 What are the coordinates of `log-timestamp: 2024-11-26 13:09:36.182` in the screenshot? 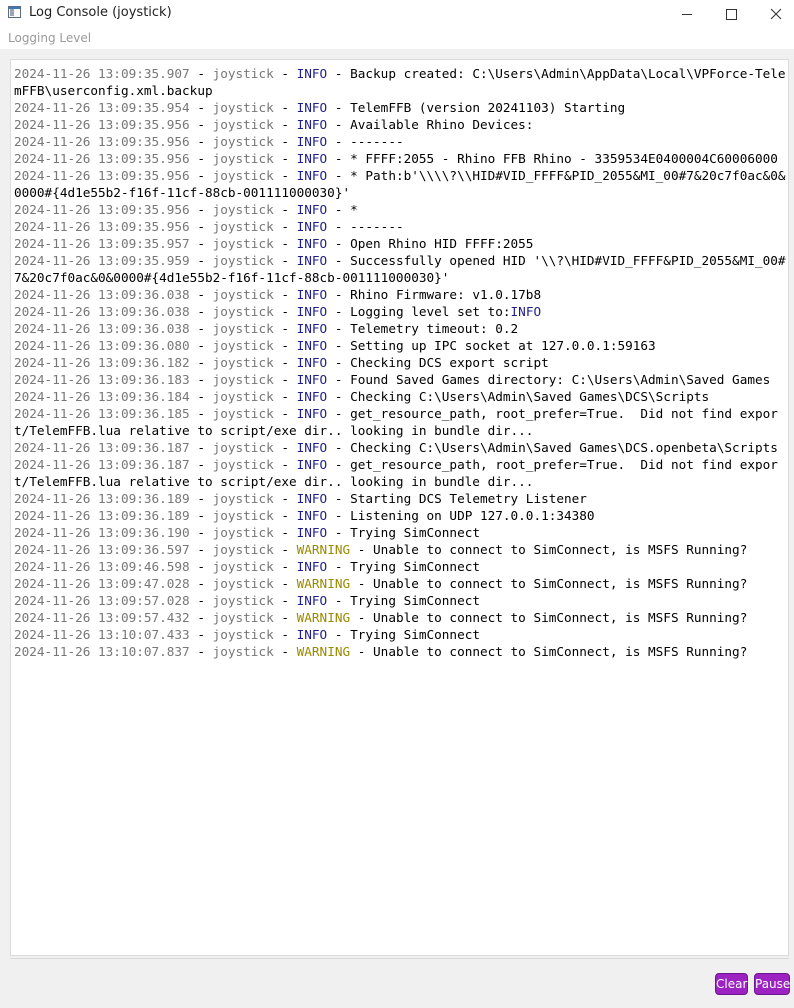 It's located at (102, 362).